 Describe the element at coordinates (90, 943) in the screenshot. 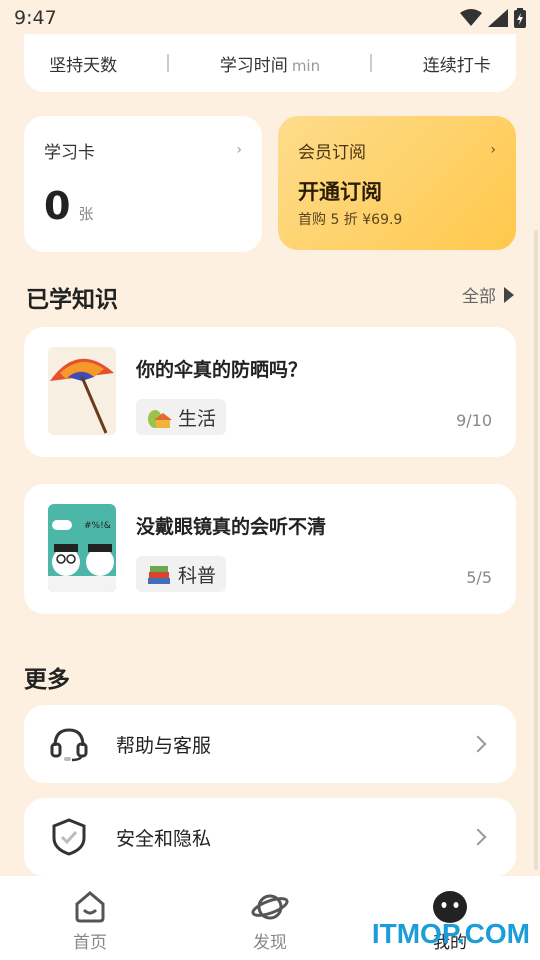

I see `nav-home-label: 首页` at that location.